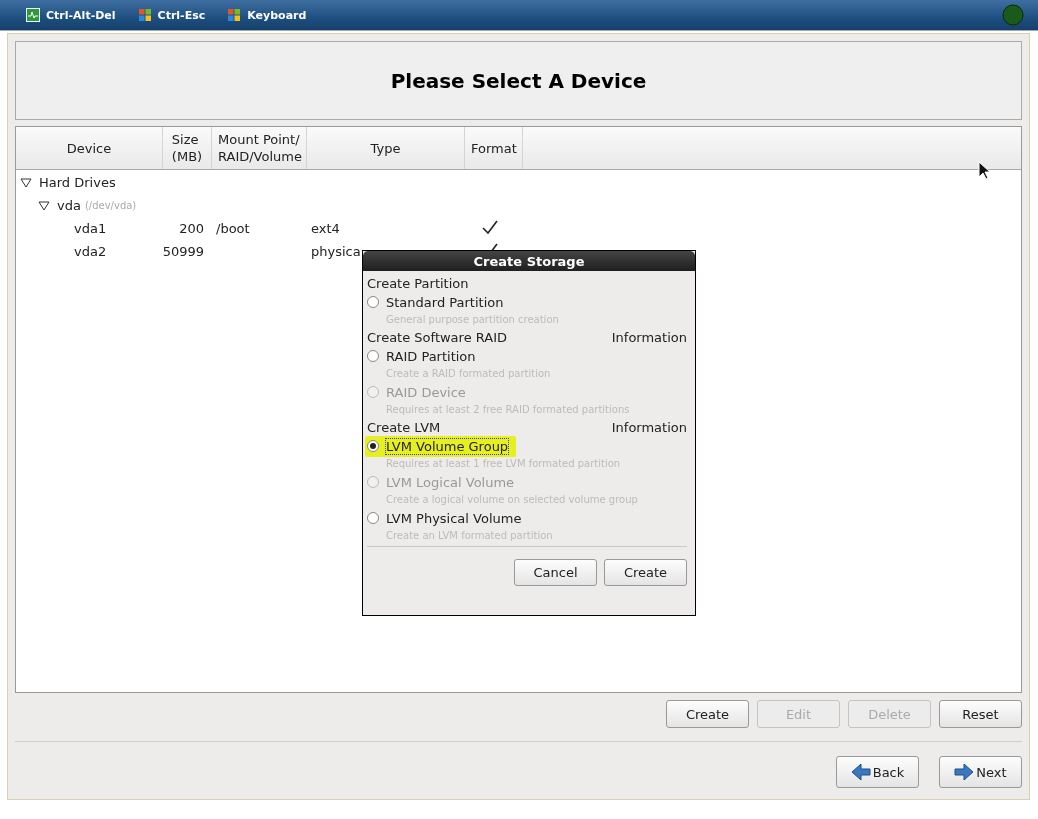 The height and width of the screenshot is (819, 1038). I want to click on section-heading: Create Software RAID, so click(437, 337).